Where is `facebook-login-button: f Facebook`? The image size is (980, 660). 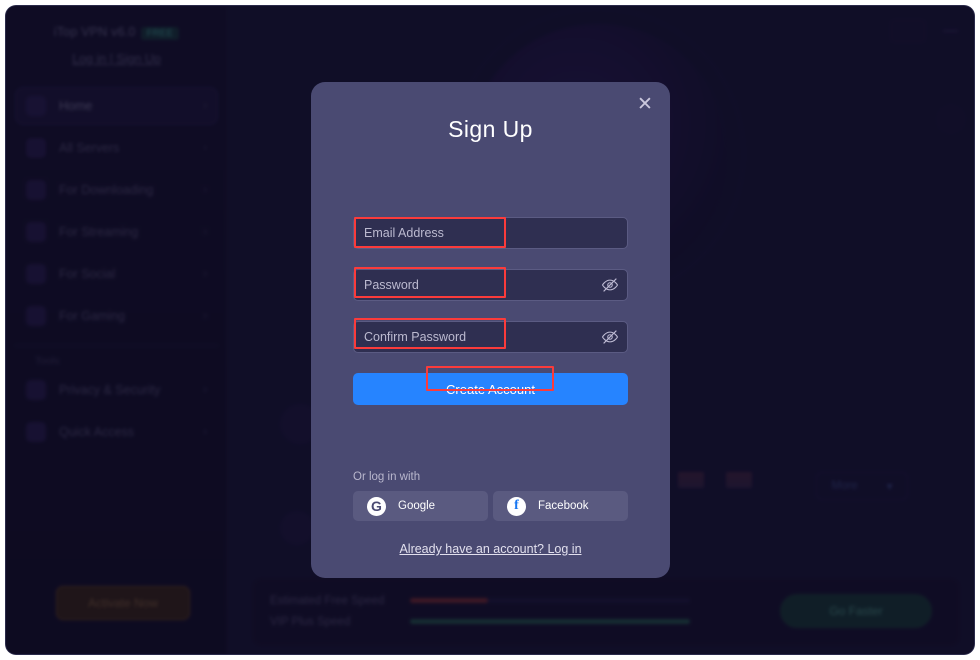 facebook-login-button: f Facebook is located at coordinates (560, 506).